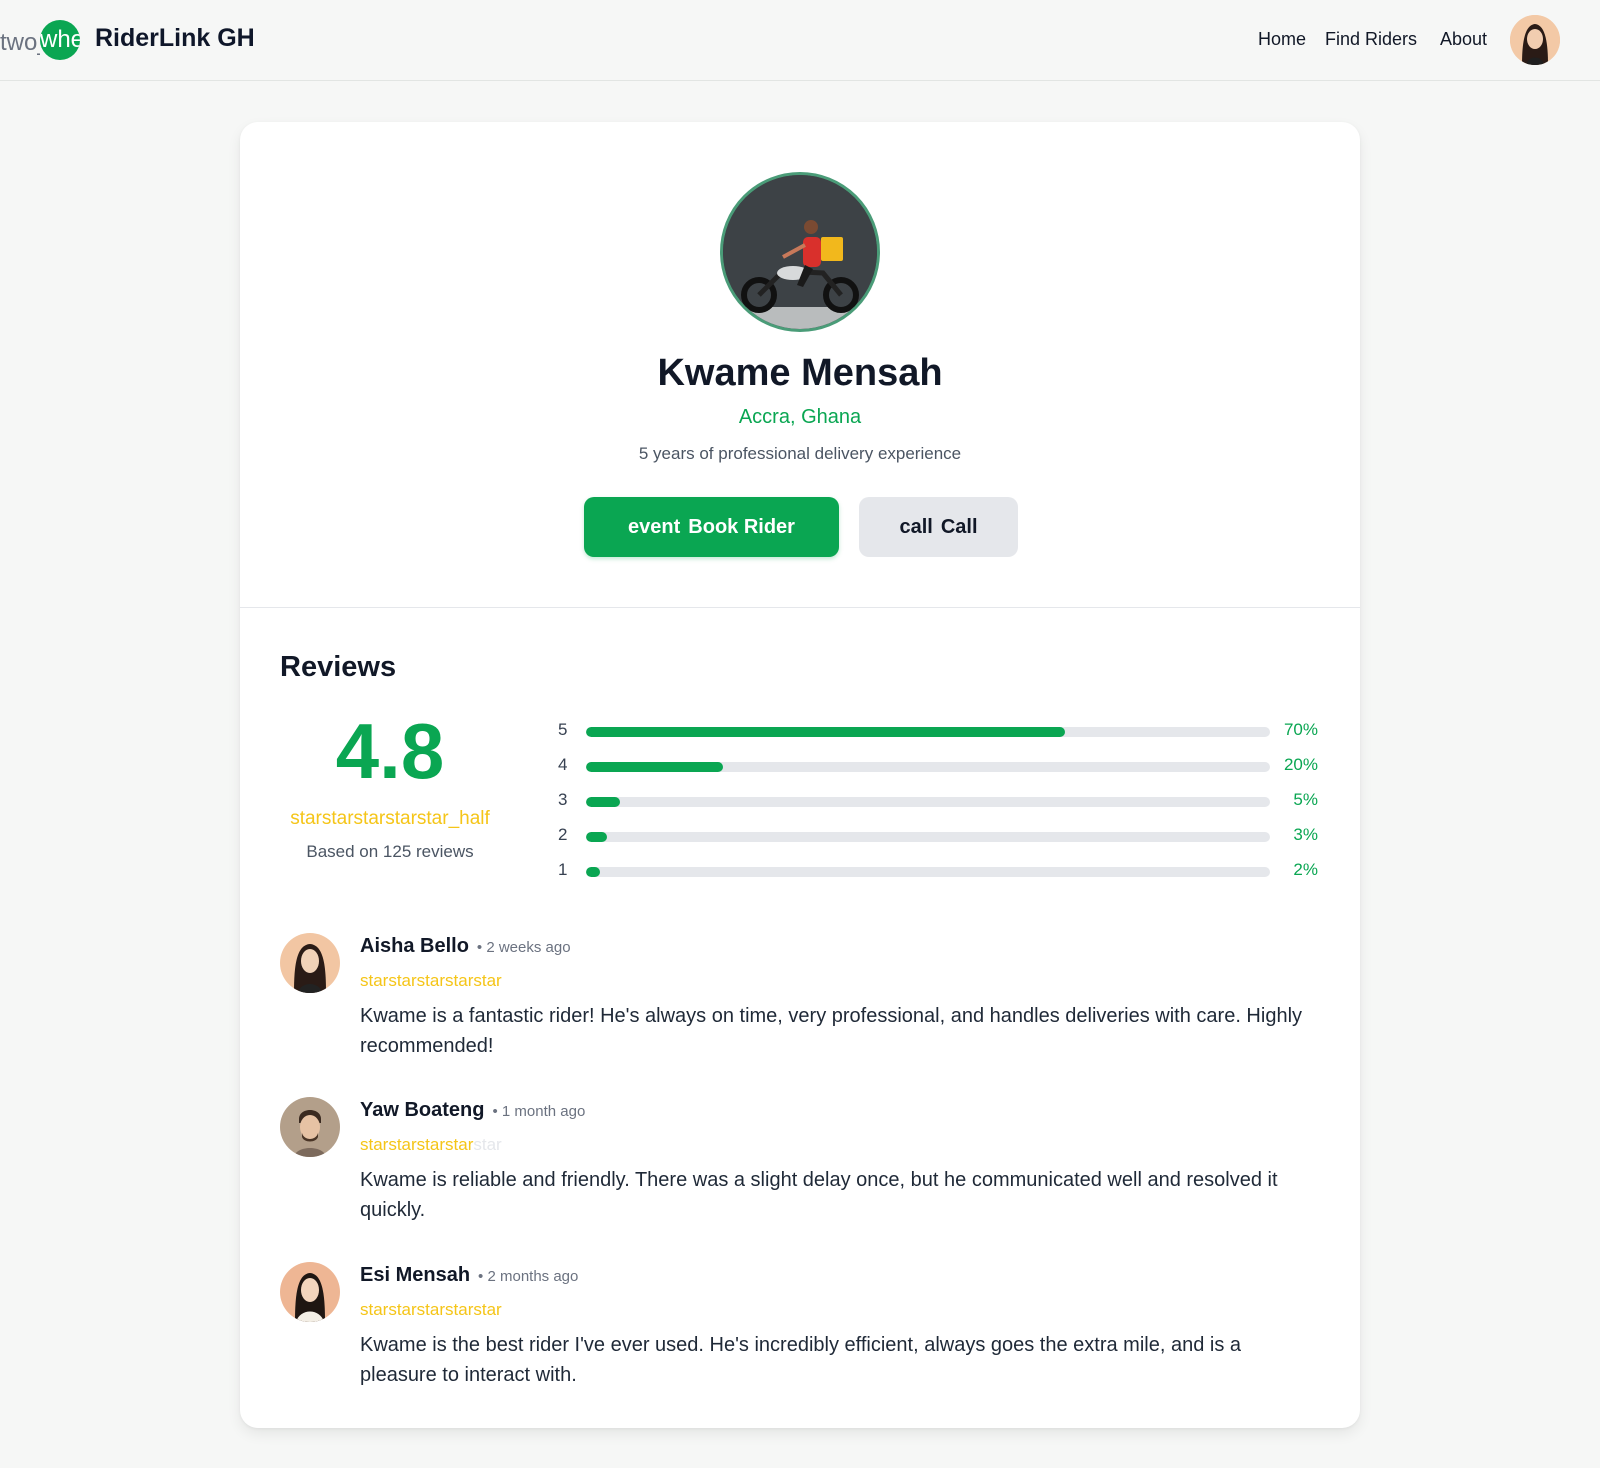  Describe the element at coordinates (1305, 799) in the screenshot. I see `rating-bar-percent: 5%` at that location.